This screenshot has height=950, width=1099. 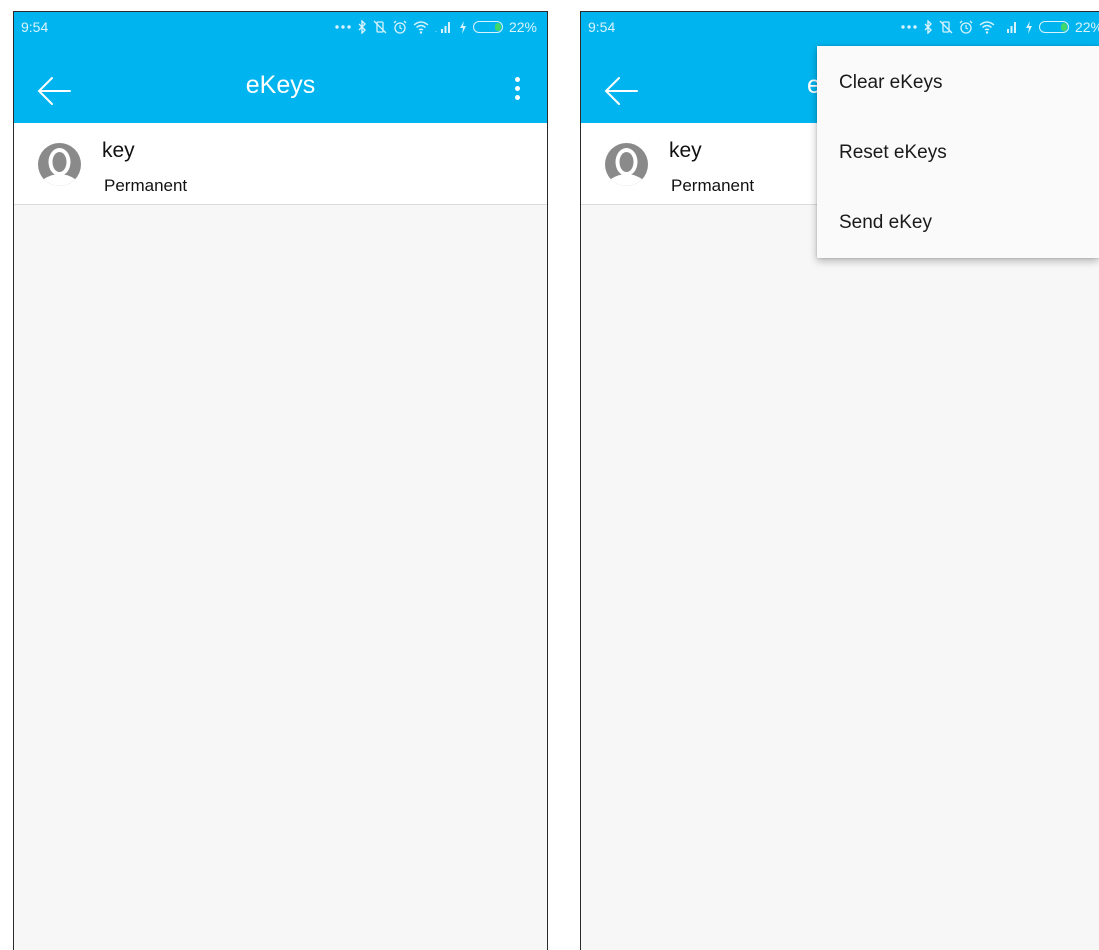 What do you see at coordinates (280, 85) in the screenshot?
I see `page-title: eKeys` at bounding box center [280, 85].